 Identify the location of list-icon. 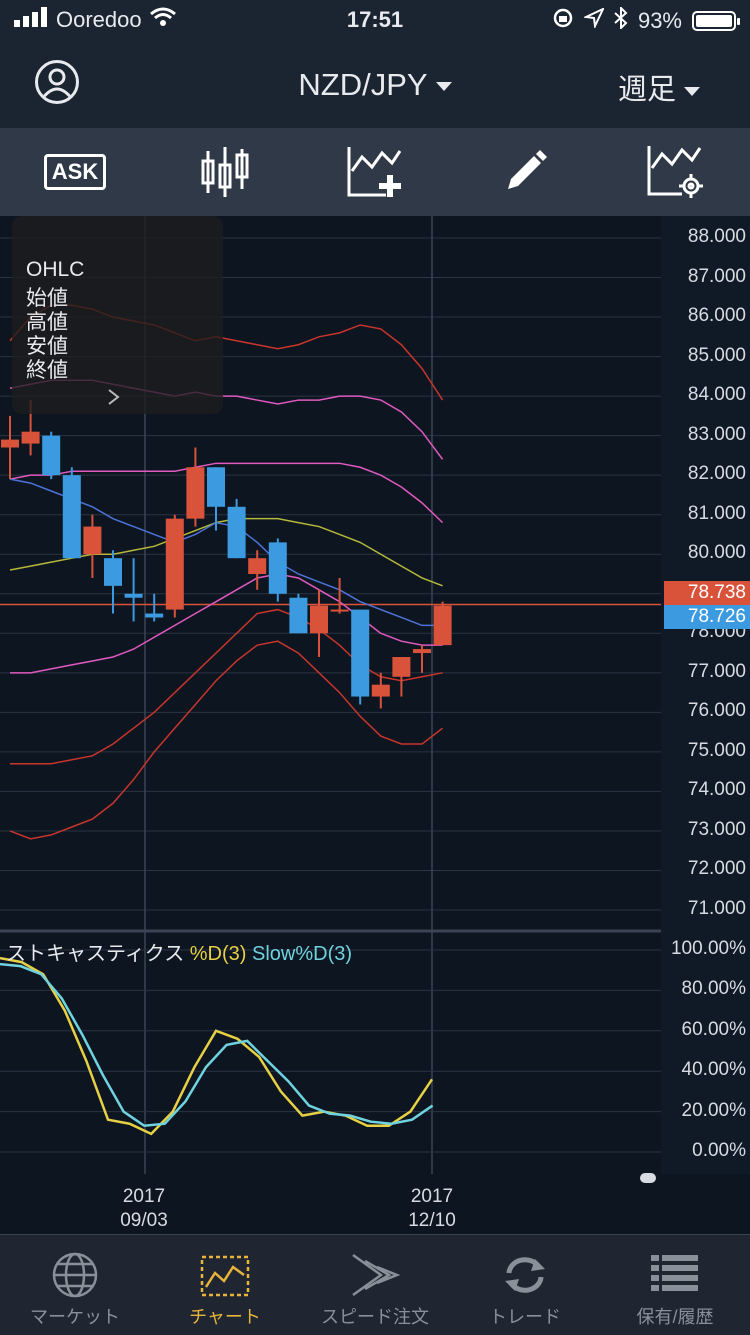
(674, 1273).